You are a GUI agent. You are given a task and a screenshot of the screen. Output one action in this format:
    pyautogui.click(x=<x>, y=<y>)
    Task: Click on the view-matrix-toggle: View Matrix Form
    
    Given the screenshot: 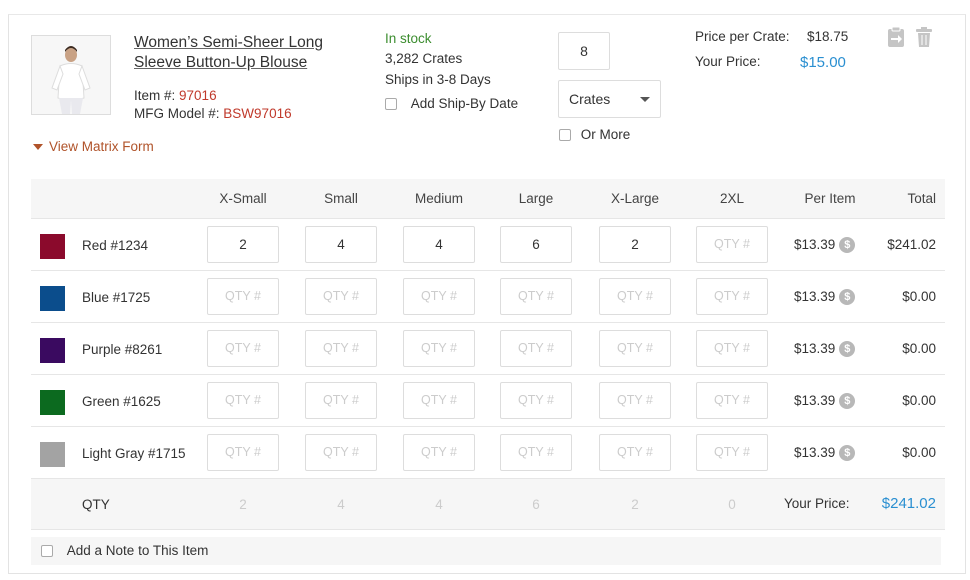 What is the action you would take?
    pyautogui.click(x=93, y=146)
    